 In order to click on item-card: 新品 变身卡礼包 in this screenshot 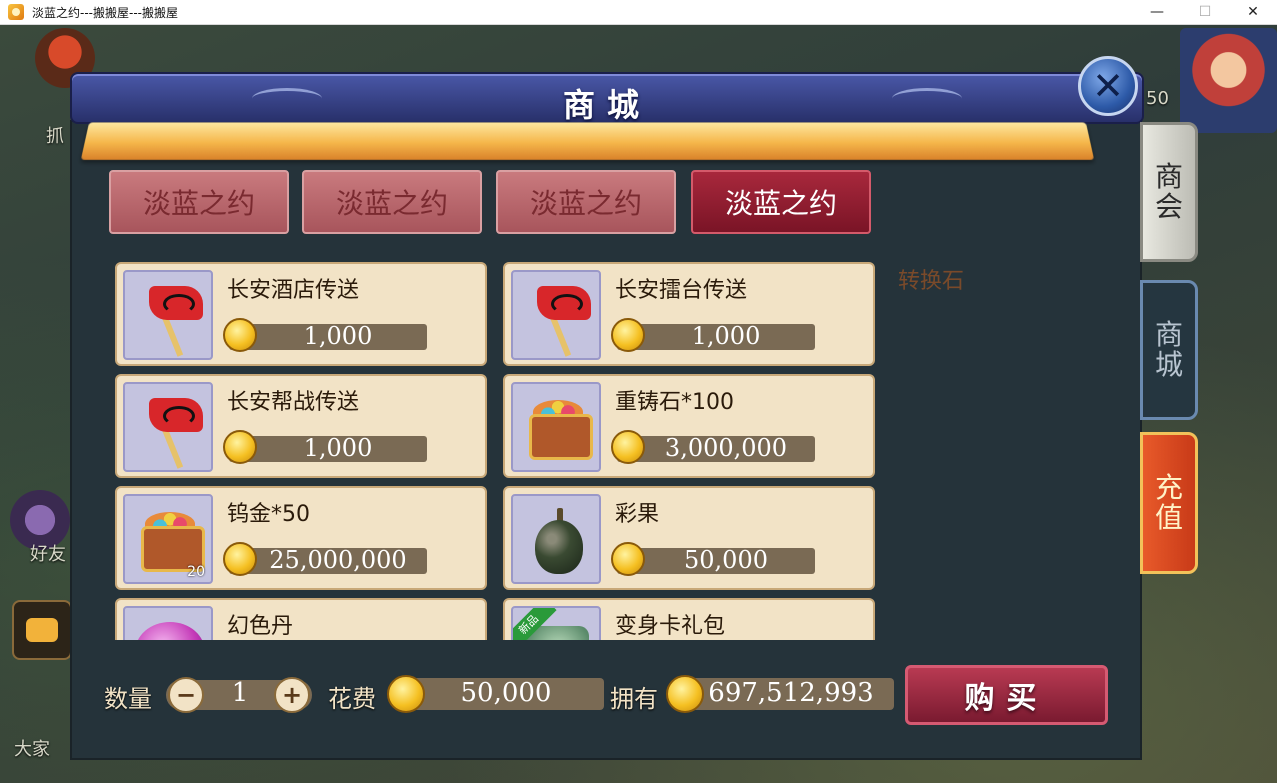, I will do `click(689, 619)`.